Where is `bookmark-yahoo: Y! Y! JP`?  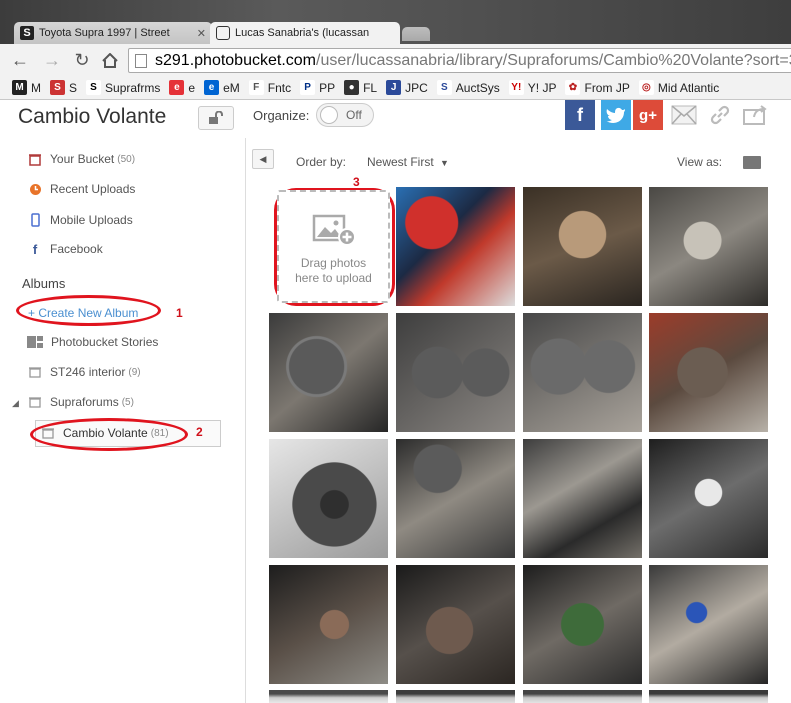
bookmark-yahoo: Y! Y! JP is located at coordinates (532, 87).